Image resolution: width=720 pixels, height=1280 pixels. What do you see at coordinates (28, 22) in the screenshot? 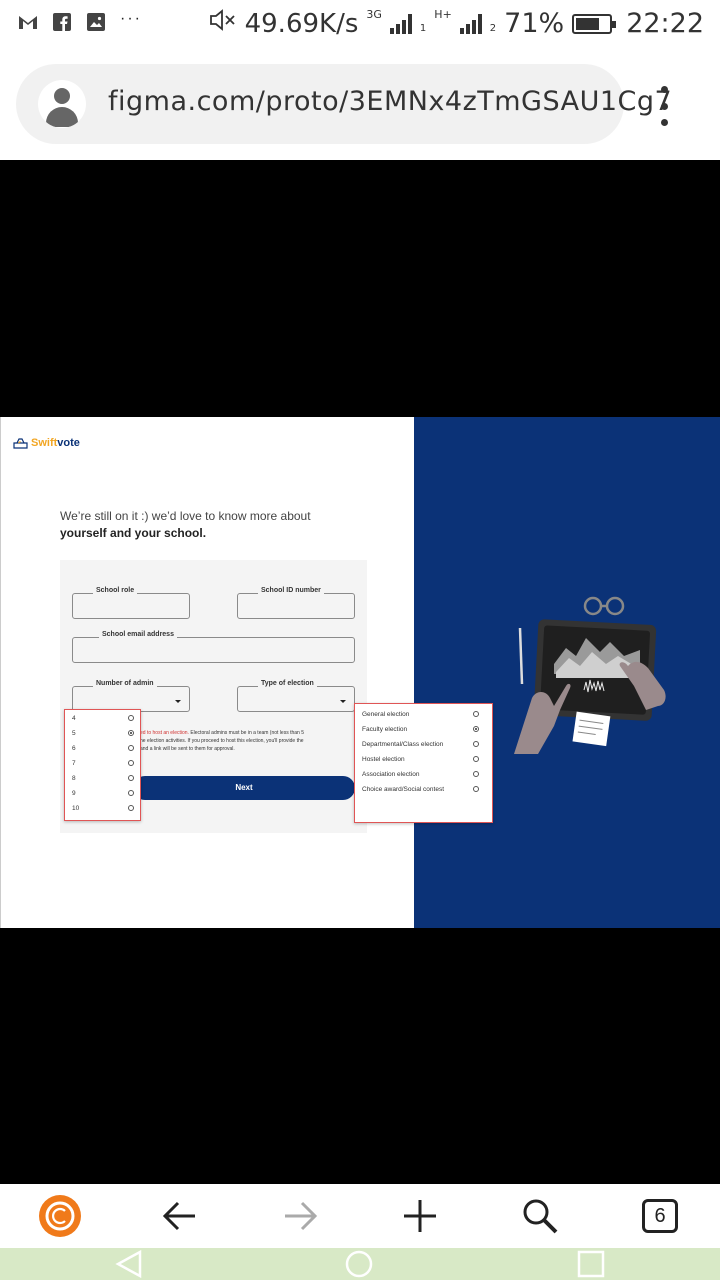
I see `gmail-icon` at bounding box center [28, 22].